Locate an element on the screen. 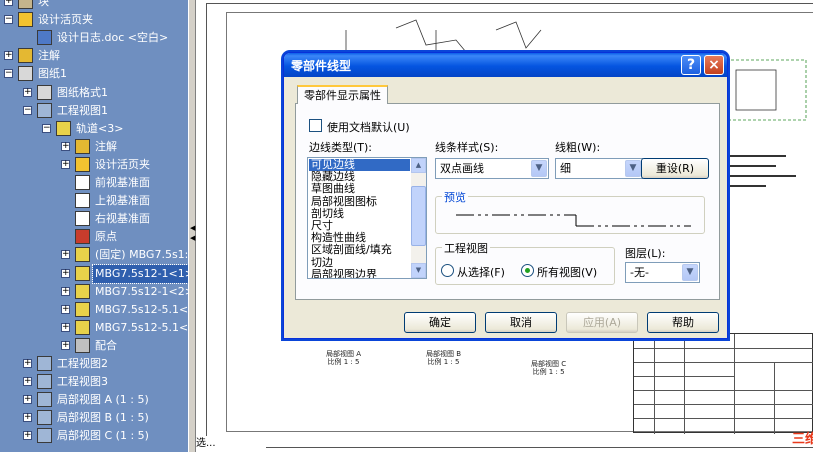 This screenshot has width=813, height=452. layer-value: -无- is located at coordinates (639, 272).